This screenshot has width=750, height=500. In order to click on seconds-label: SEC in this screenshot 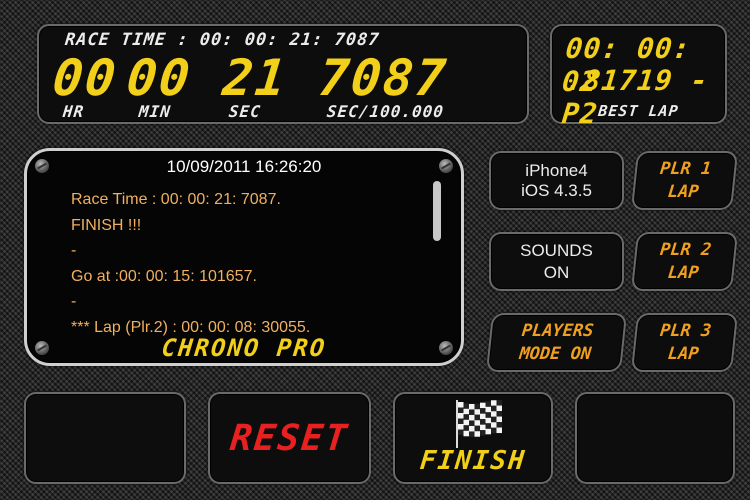, I will do `click(245, 111)`.